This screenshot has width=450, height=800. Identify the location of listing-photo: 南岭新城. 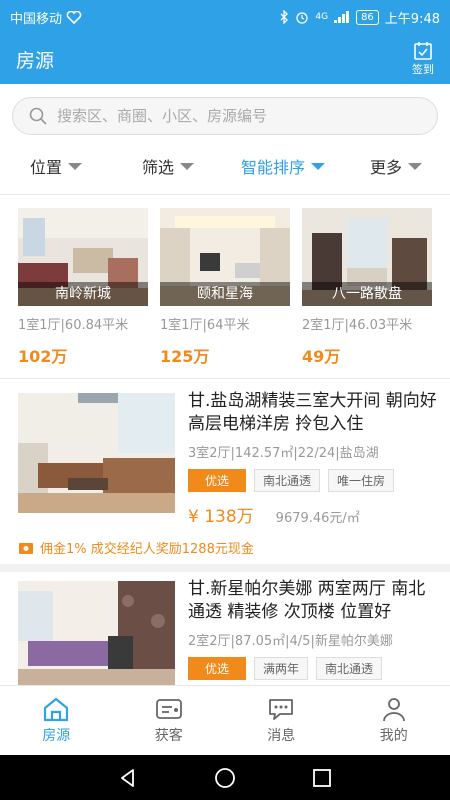
(83, 257).